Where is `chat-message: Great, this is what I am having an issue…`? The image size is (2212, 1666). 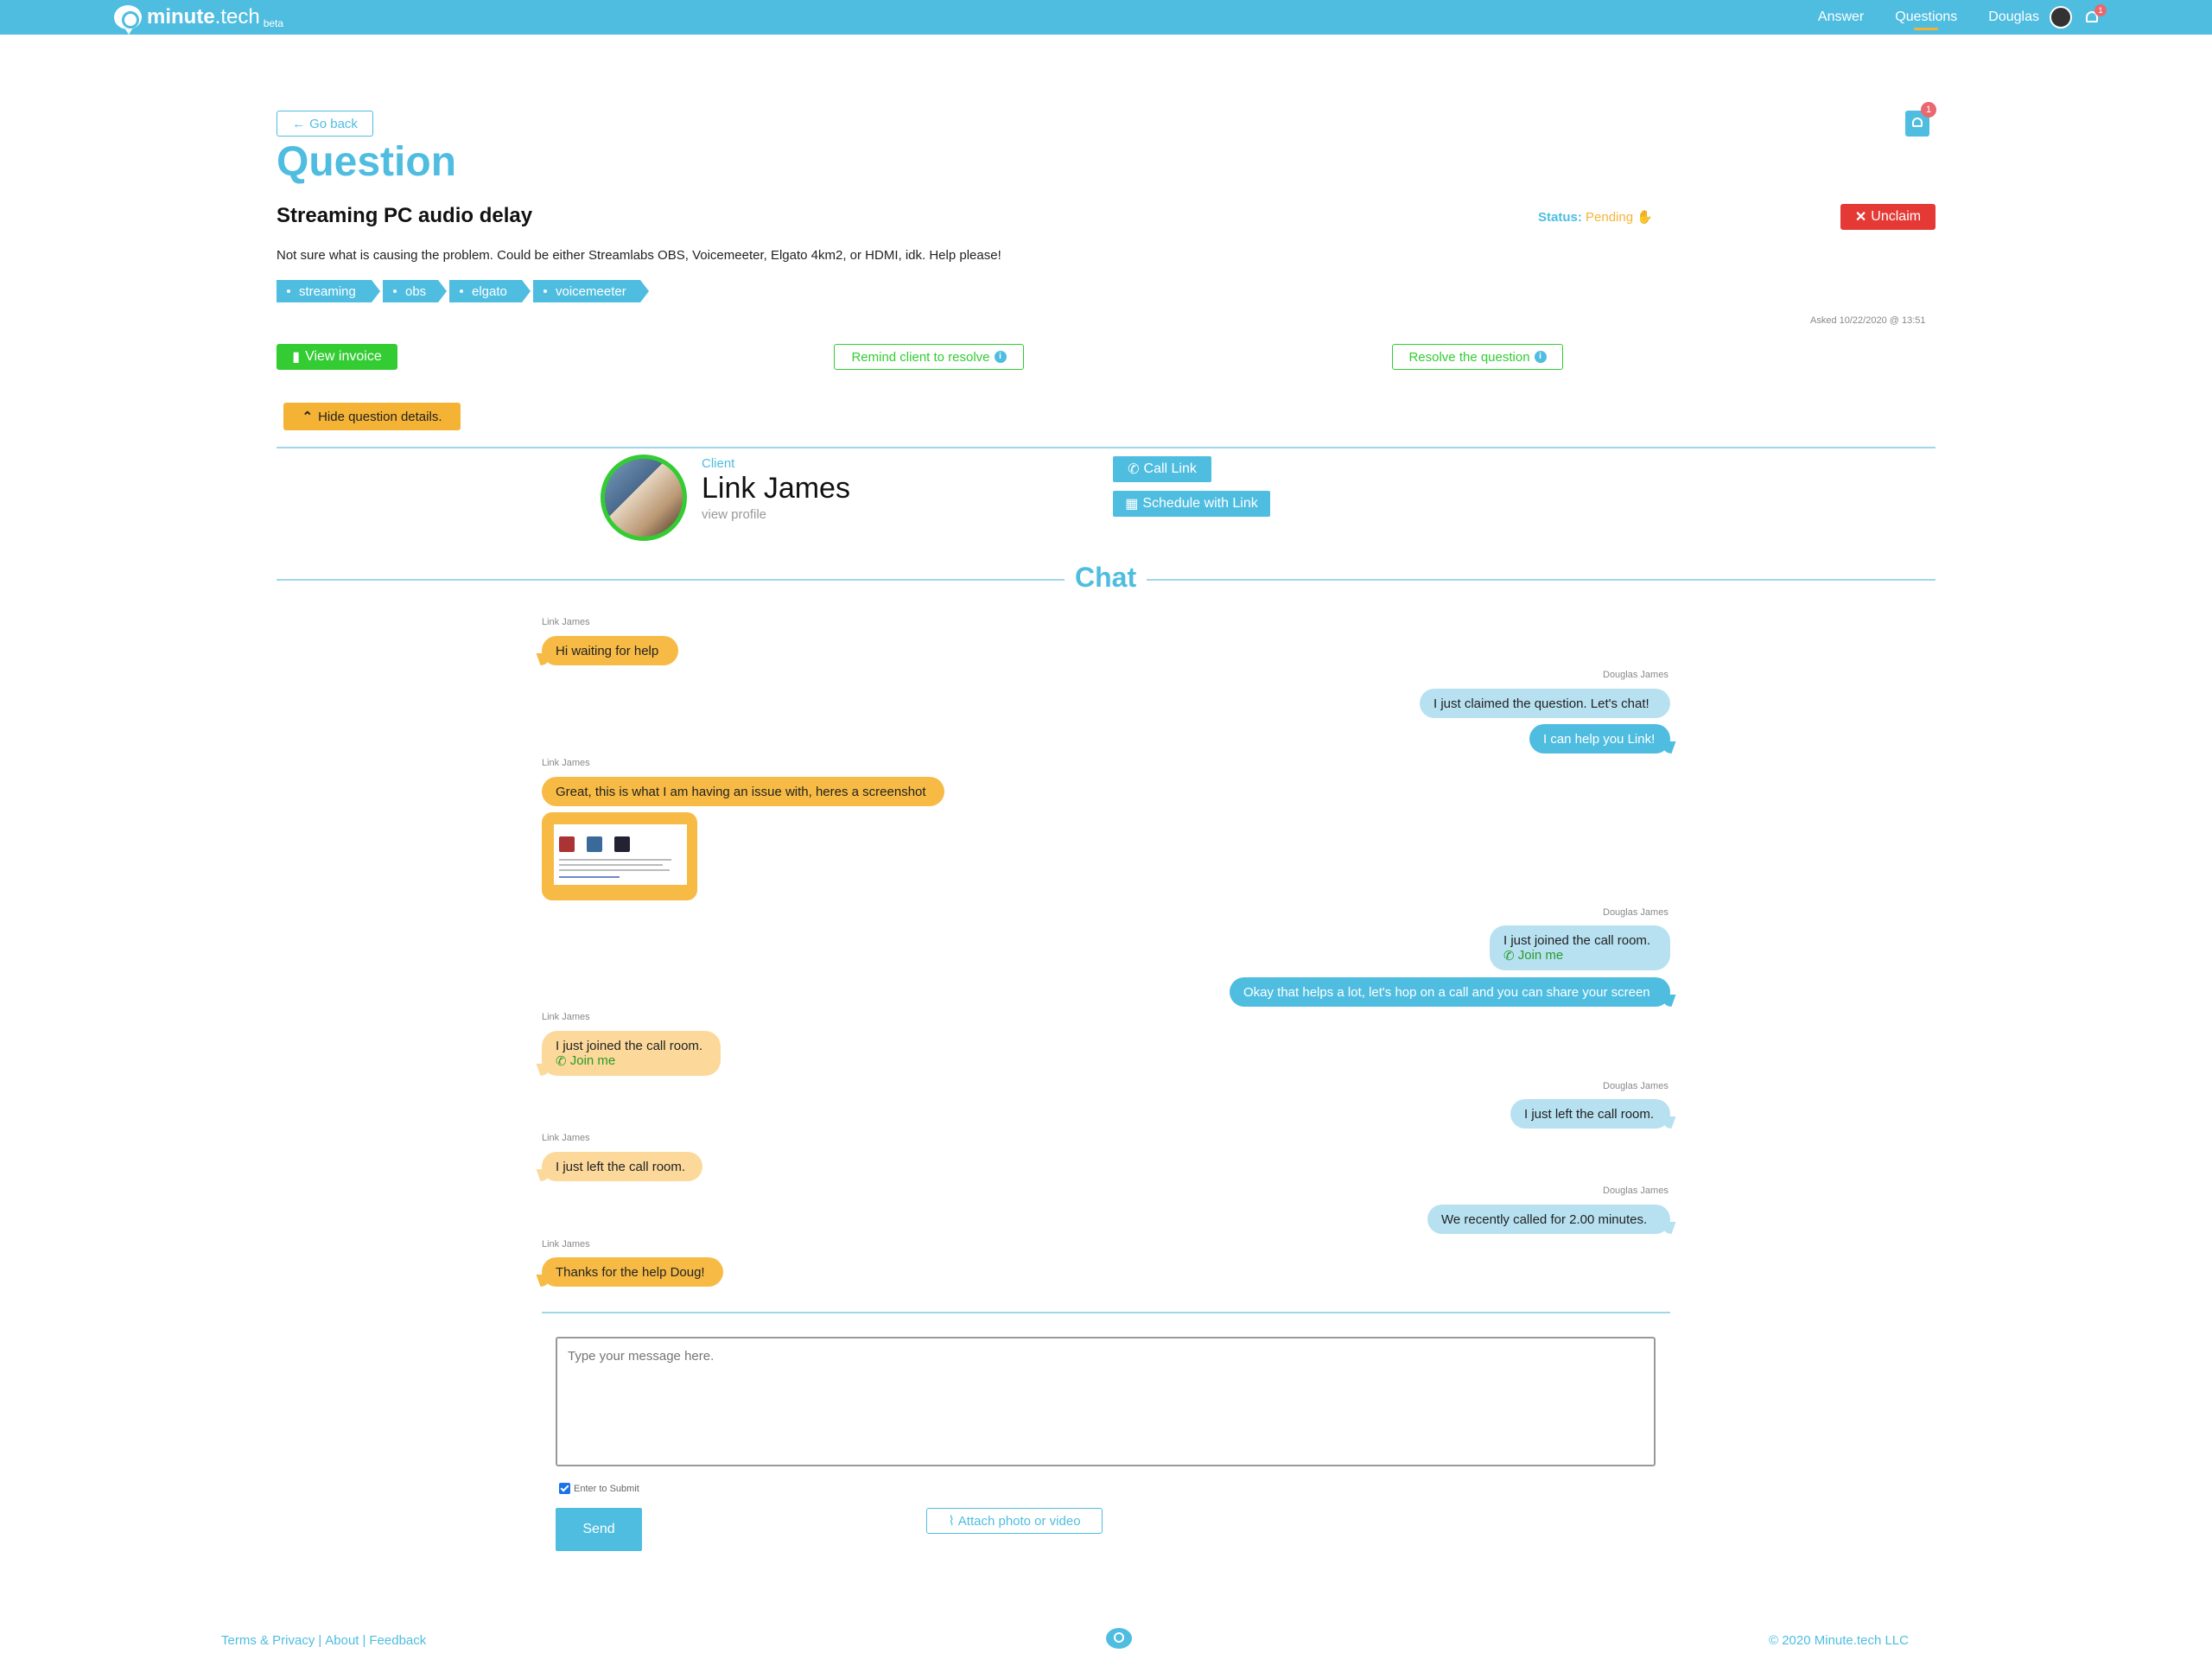
chat-message: Great, this is what I am having an issue… is located at coordinates (743, 791).